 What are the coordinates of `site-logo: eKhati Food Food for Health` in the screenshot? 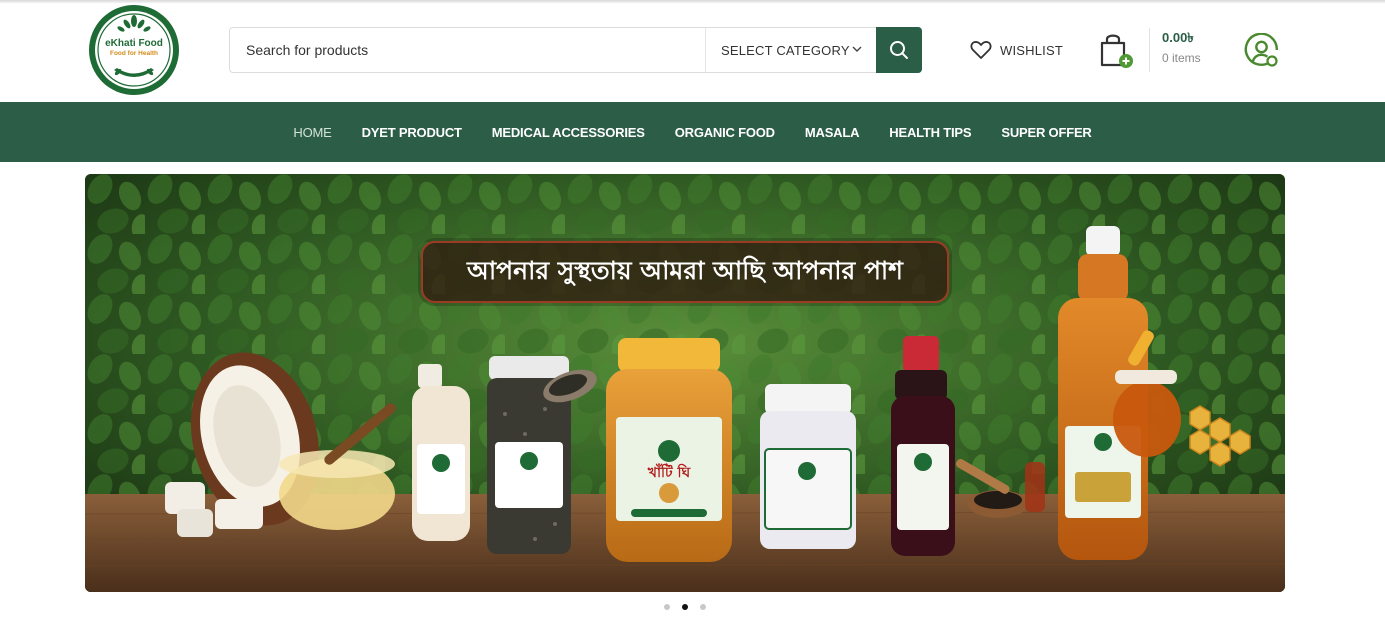 It's located at (134, 50).